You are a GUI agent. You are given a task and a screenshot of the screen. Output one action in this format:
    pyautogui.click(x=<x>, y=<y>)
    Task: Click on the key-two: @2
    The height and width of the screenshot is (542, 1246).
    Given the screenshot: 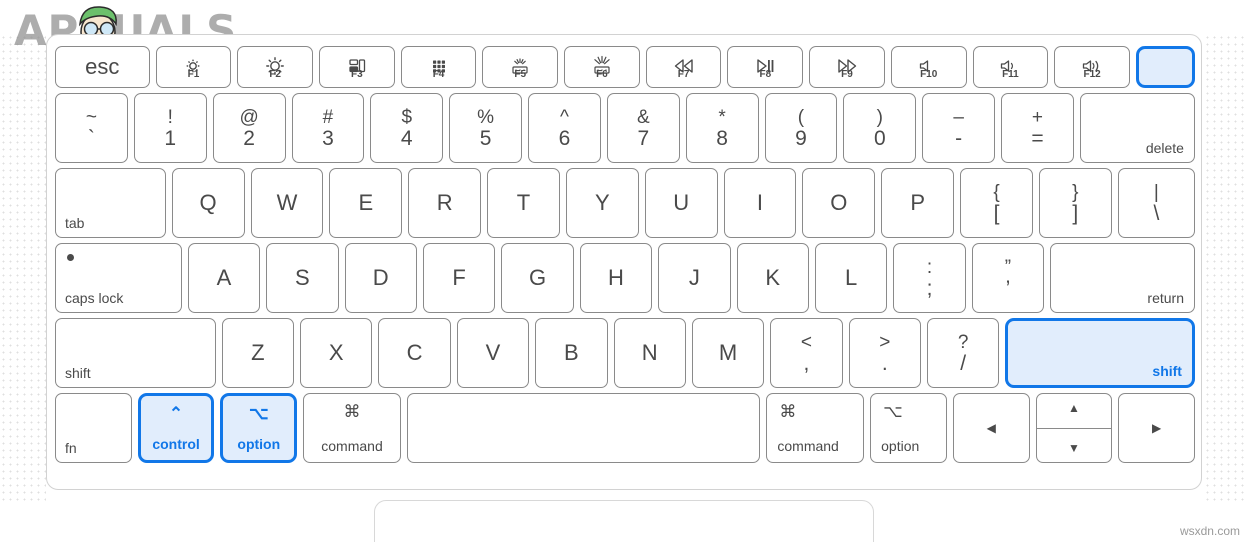 What is the action you would take?
    pyautogui.click(x=249, y=128)
    